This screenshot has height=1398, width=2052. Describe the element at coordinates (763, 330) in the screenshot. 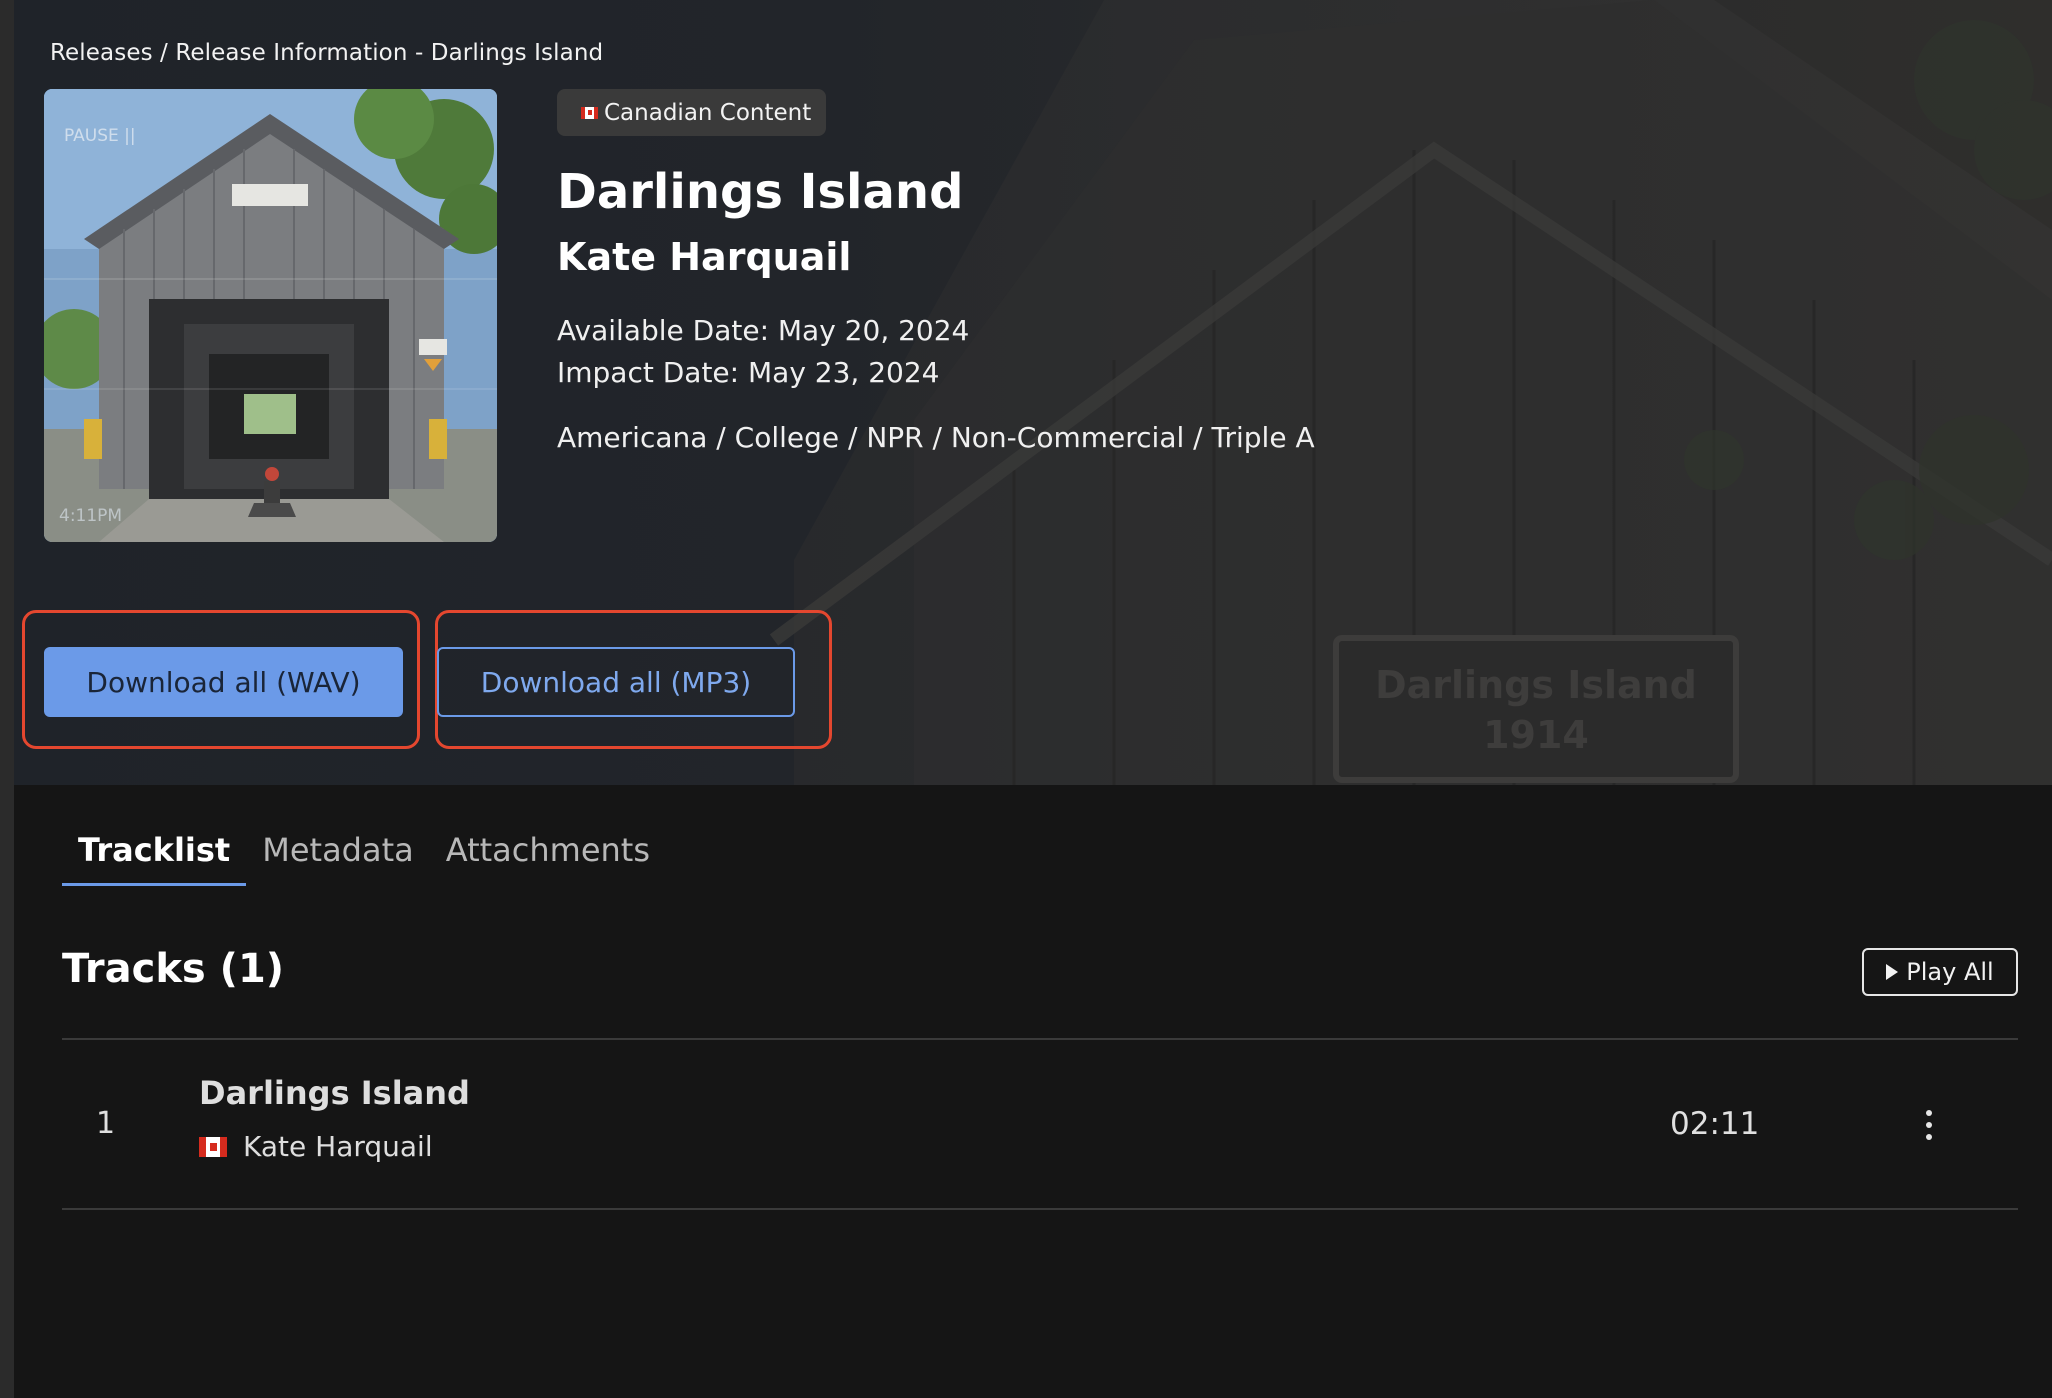

I see `available-date: Available Date: May 20, 2024` at that location.